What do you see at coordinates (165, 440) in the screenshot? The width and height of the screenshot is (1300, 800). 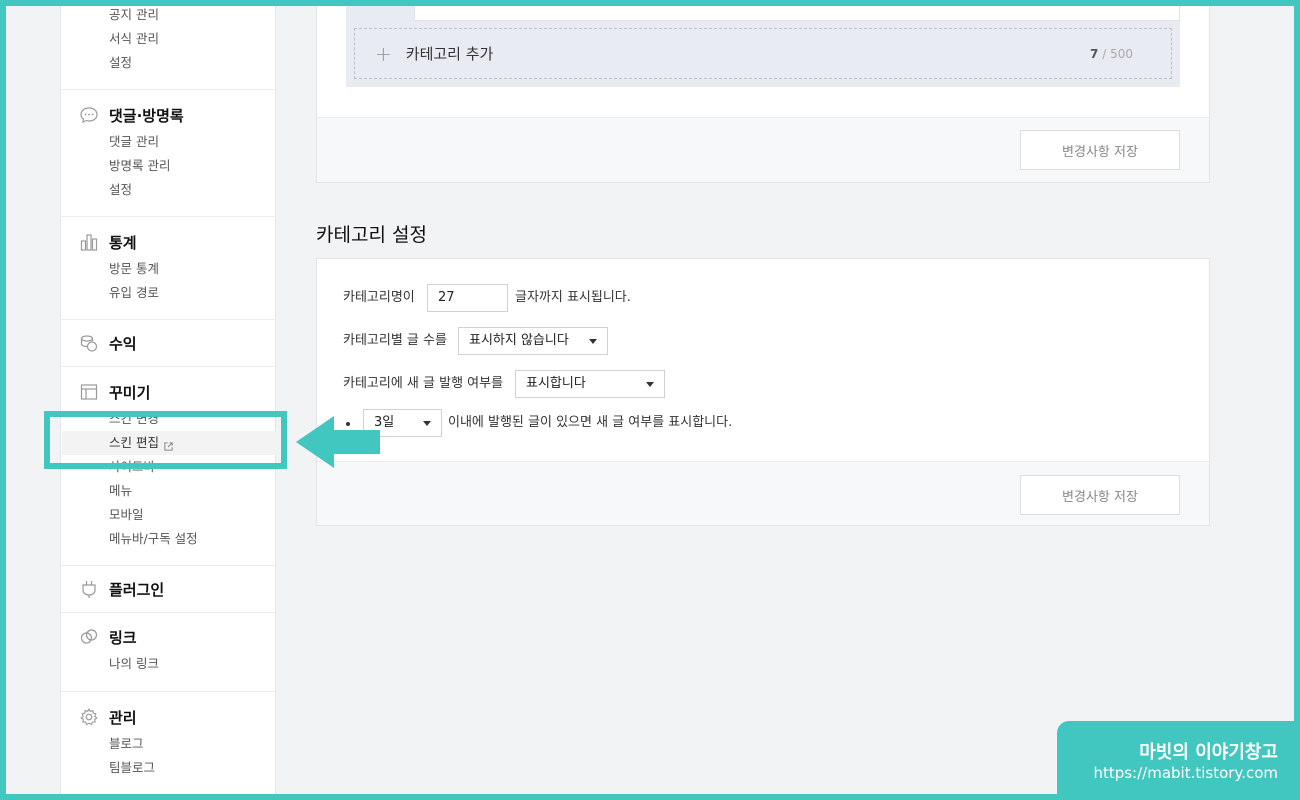 I see `highlight-box` at bounding box center [165, 440].